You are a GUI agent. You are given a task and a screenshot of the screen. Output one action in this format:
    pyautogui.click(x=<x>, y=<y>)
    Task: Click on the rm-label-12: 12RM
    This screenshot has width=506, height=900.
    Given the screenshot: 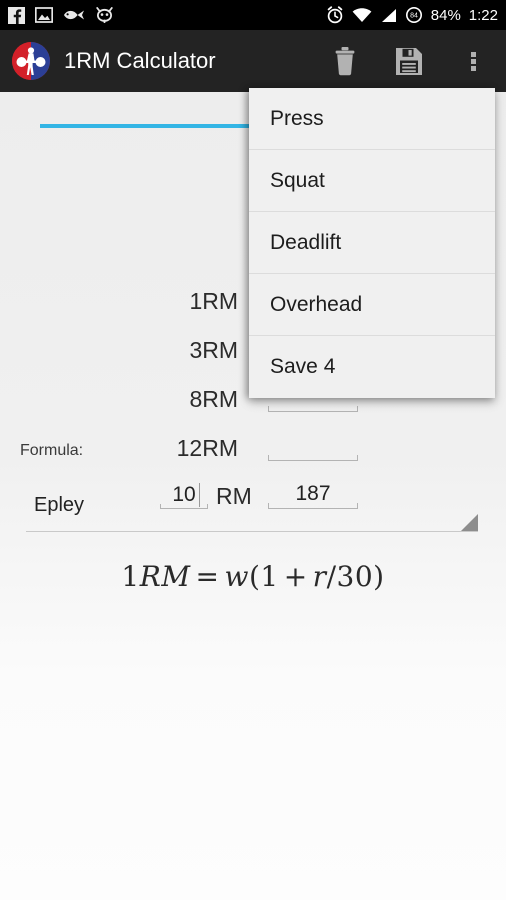 What is the action you would take?
    pyautogui.click(x=207, y=448)
    